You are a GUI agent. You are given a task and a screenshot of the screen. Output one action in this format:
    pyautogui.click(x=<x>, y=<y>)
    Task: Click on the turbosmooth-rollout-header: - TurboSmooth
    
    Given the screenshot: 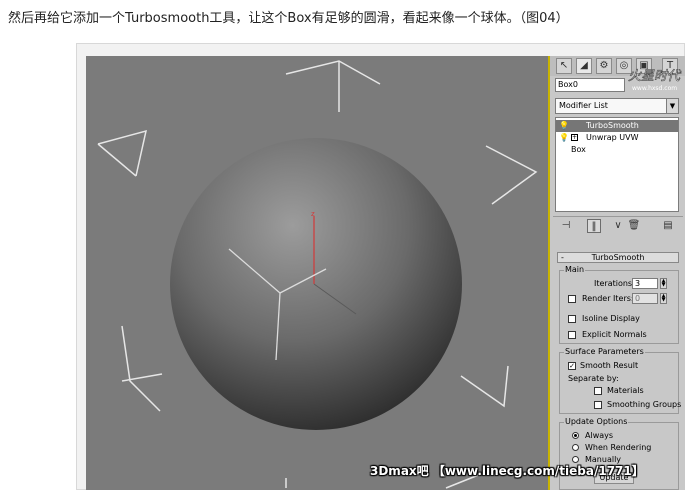 What is the action you would take?
    pyautogui.click(x=618, y=257)
    